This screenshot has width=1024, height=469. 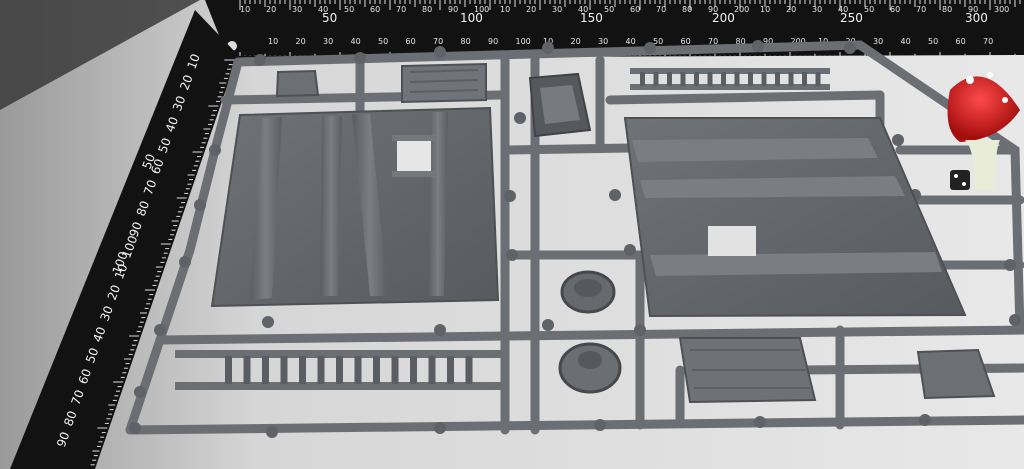 What do you see at coordinates (1001, 9) in the screenshot?
I see `ruler-minor-label: 300` at bounding box center [1001, 9].